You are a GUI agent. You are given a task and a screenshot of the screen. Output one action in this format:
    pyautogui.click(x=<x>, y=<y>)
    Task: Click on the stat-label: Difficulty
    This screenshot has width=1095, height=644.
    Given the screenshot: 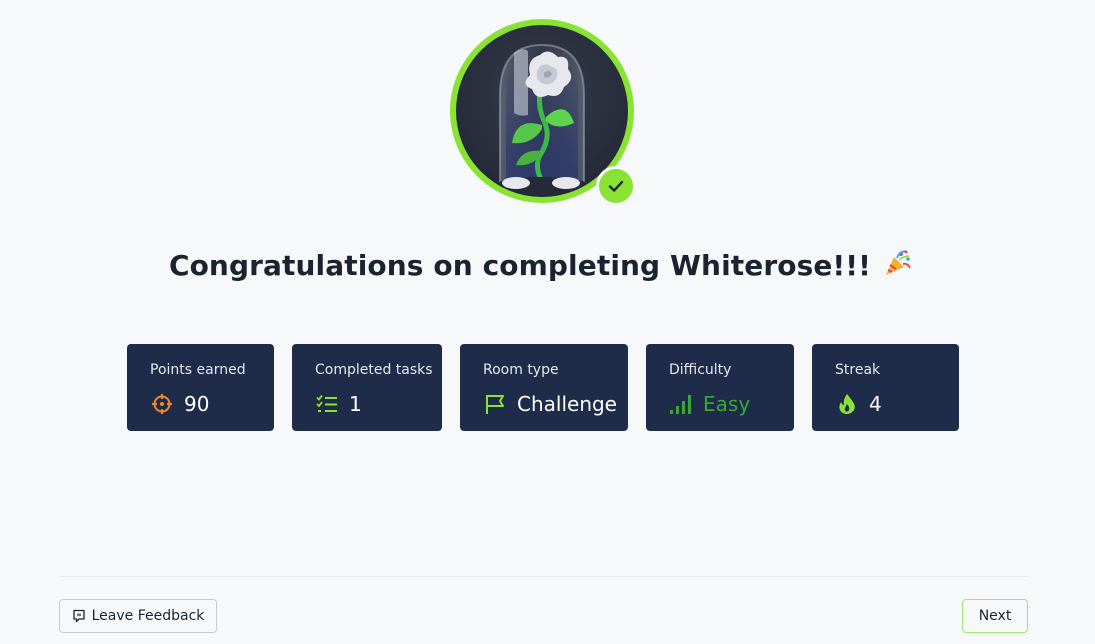 What is the action you would take?
    pyautogui.click(x=700, y=370)
    